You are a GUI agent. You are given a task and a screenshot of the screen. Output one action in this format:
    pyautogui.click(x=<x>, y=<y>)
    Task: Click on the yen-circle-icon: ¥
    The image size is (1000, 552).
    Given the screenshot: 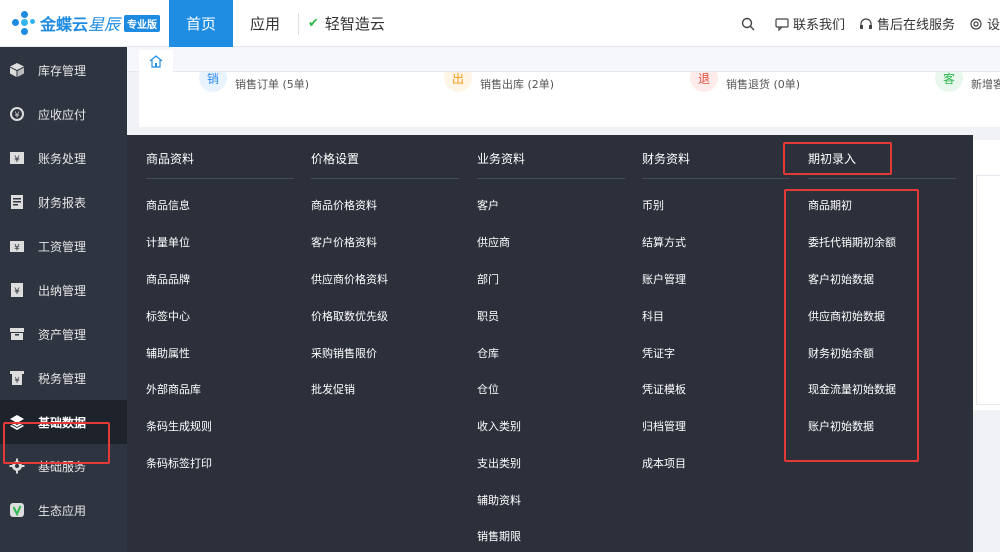 What is the action you would take?
    pyautogui.click(x=17, y=114)
    